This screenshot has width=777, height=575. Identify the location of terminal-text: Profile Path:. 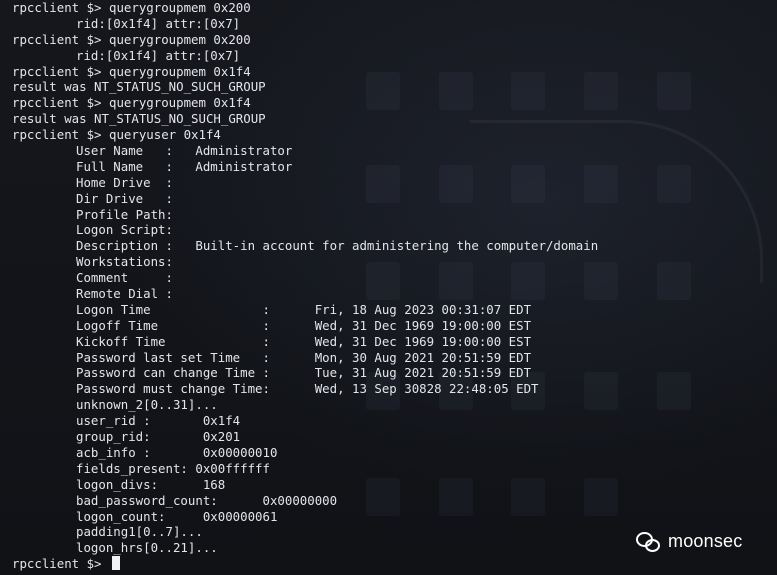
(124, 214).